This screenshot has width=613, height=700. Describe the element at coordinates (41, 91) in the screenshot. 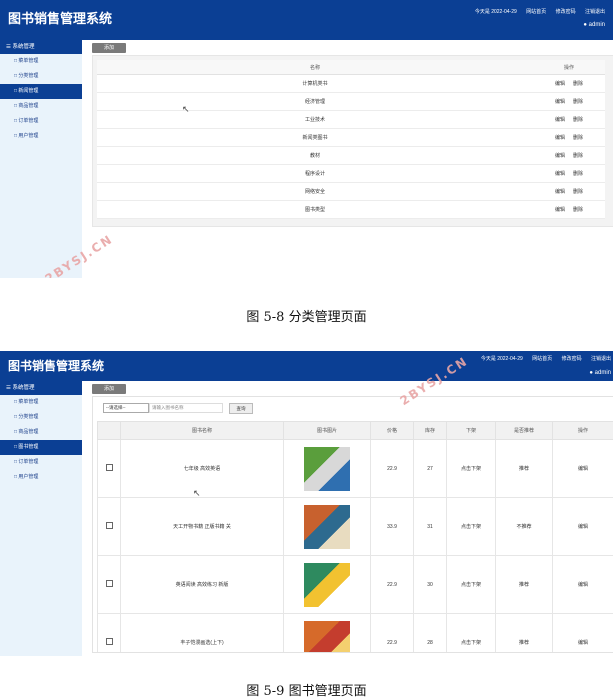

I see `sidebar-item: □ 新闻管理` at that location.